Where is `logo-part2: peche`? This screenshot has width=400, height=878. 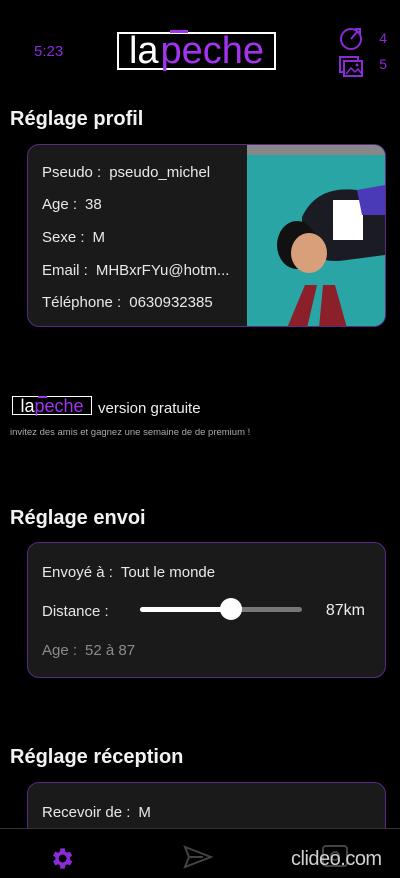 logo-part2: peche is located at coordinates (212, 51).